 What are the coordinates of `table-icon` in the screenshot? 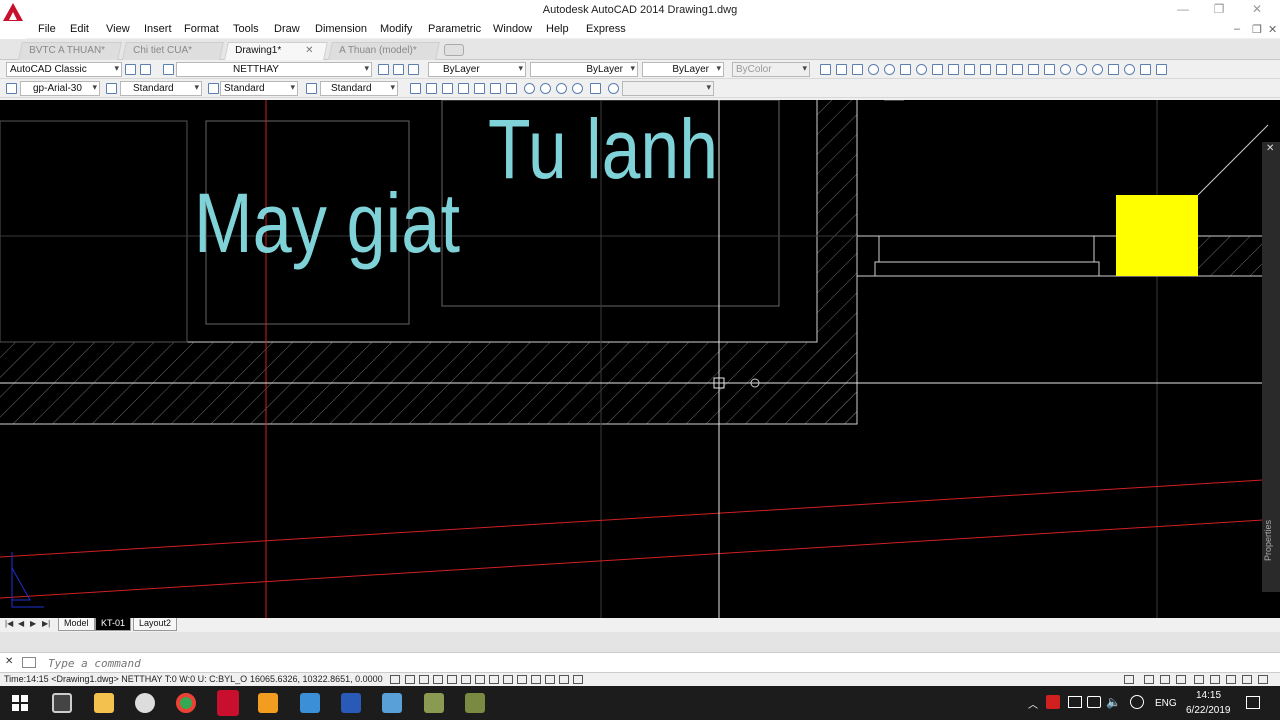 It's located at (1081, 69).